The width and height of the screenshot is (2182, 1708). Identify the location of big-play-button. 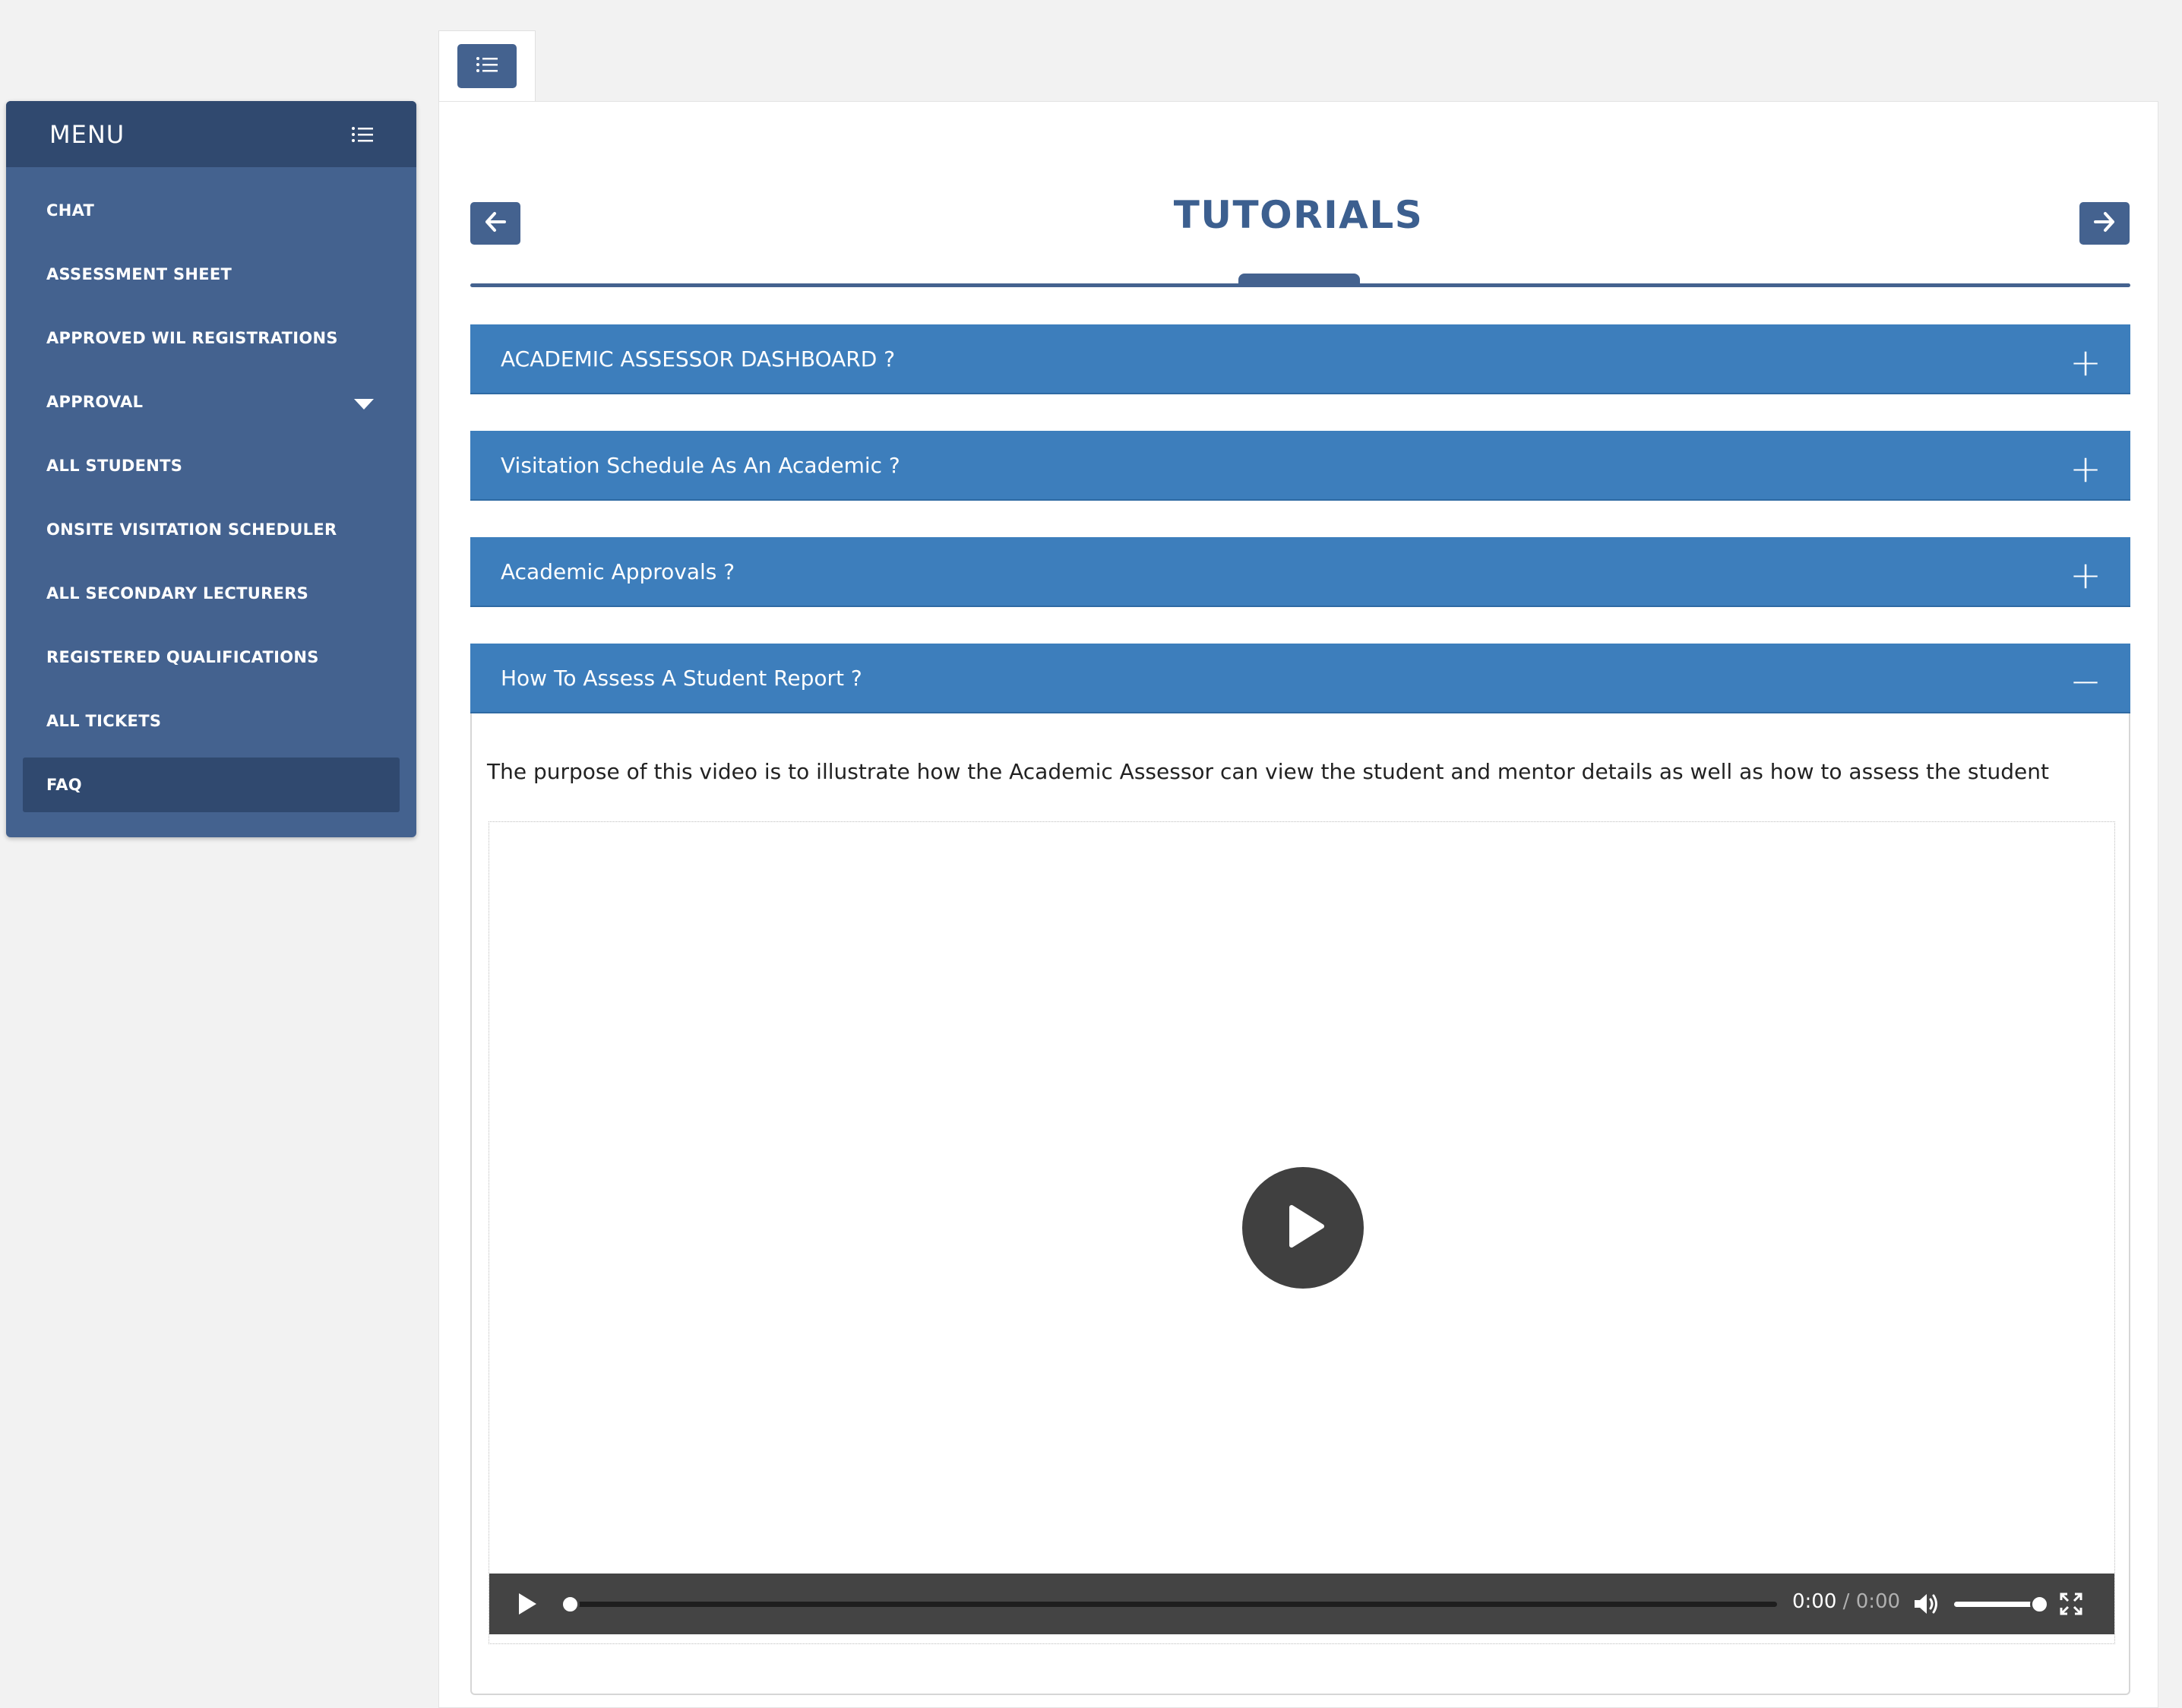
(1303, 1228).